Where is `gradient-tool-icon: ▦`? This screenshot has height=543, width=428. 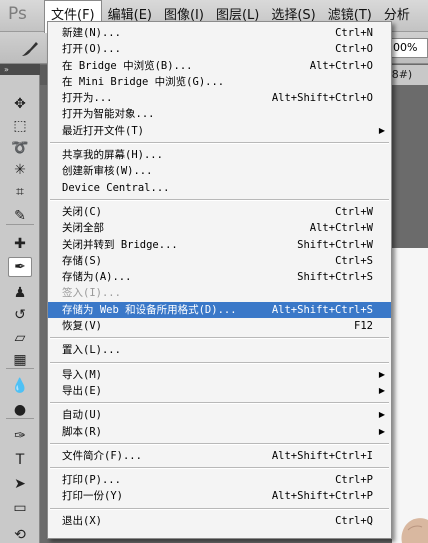 gradient-tool-icon: ▦ is located at coordinates (20, 360).